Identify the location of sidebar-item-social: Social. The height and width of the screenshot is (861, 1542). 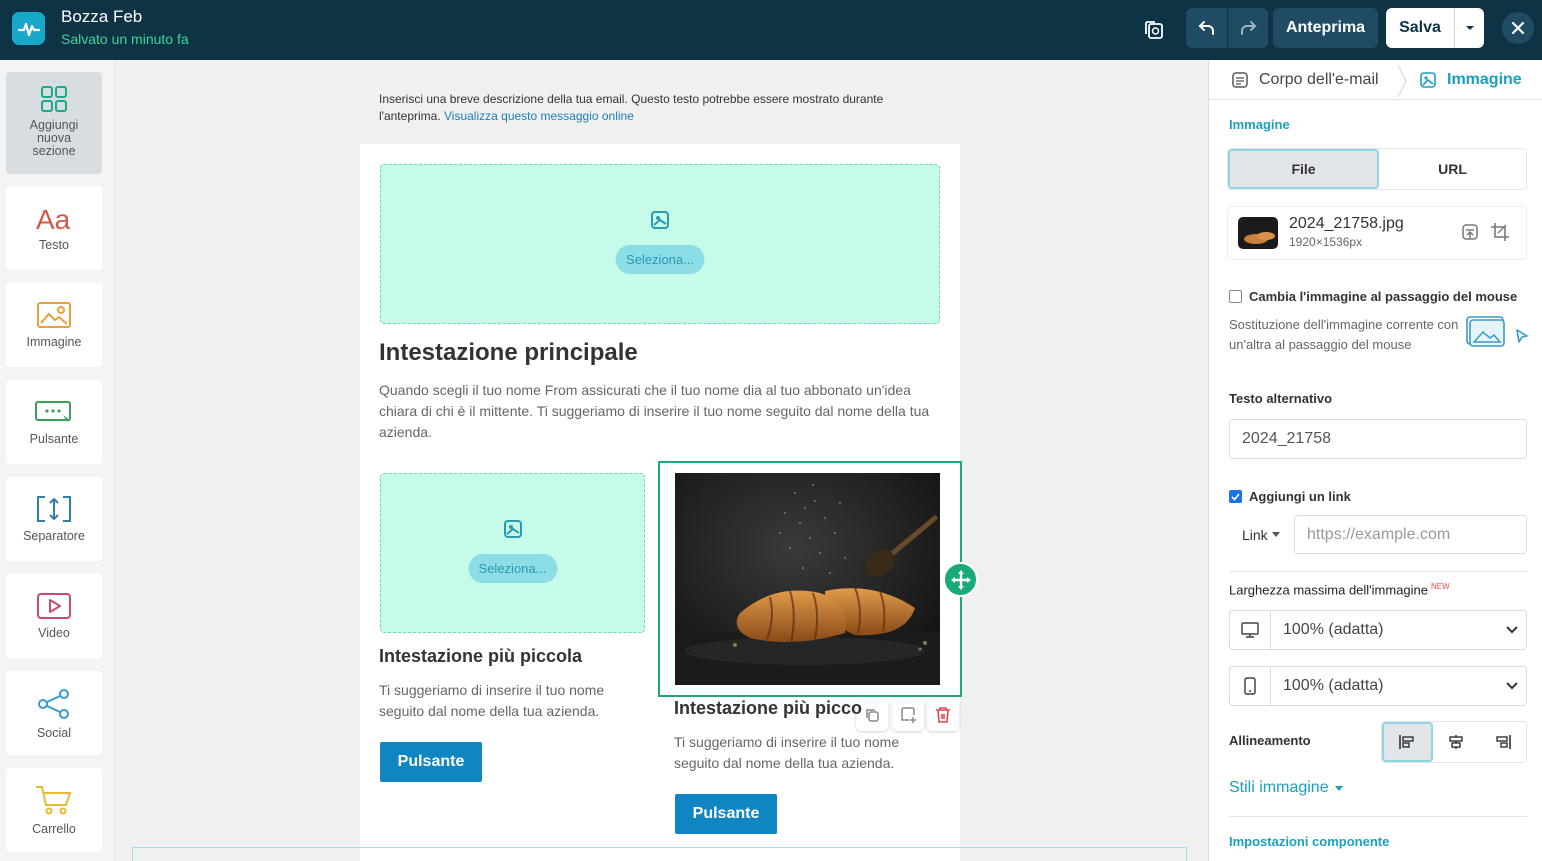
(54, 713).